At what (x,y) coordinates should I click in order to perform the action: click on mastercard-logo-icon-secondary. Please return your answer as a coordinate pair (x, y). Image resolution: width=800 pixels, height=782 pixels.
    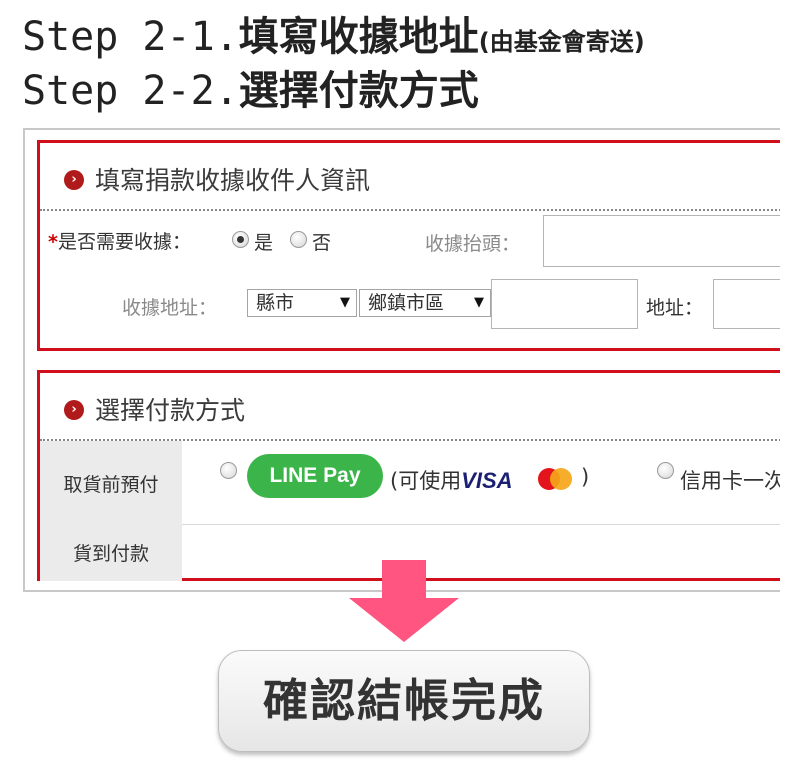
    Looking at the image, I should click on (561, 479).